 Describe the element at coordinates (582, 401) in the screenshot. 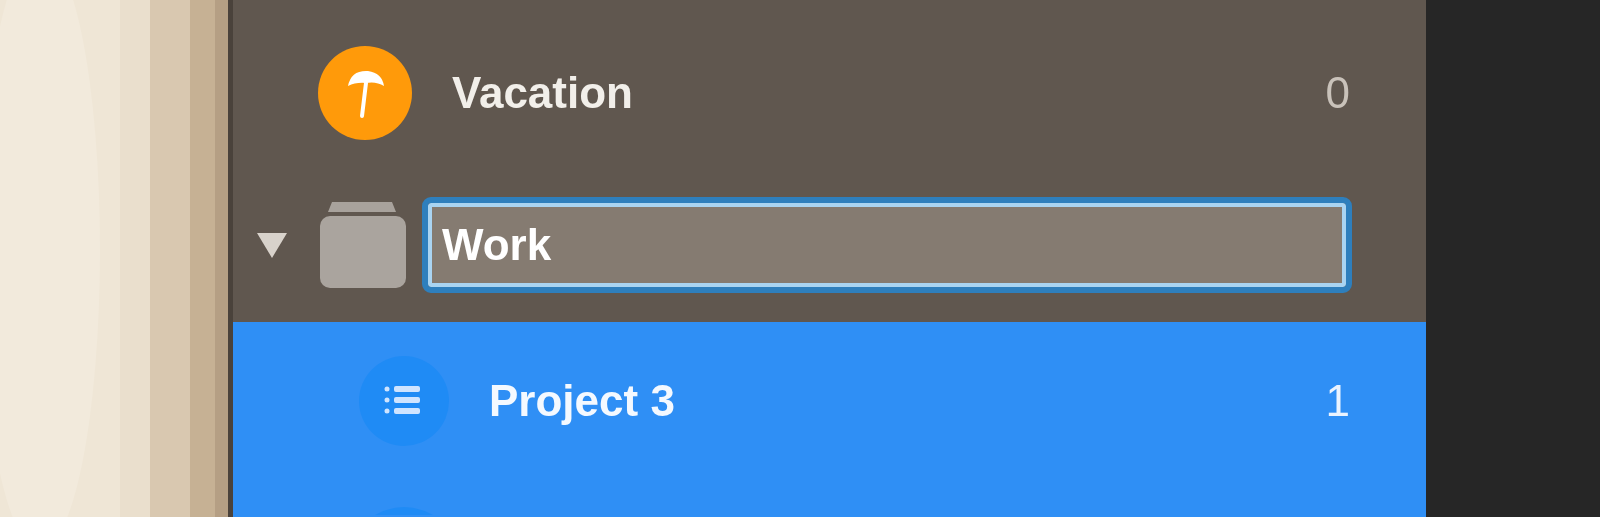

I see `list-name: Project 3` at that location.